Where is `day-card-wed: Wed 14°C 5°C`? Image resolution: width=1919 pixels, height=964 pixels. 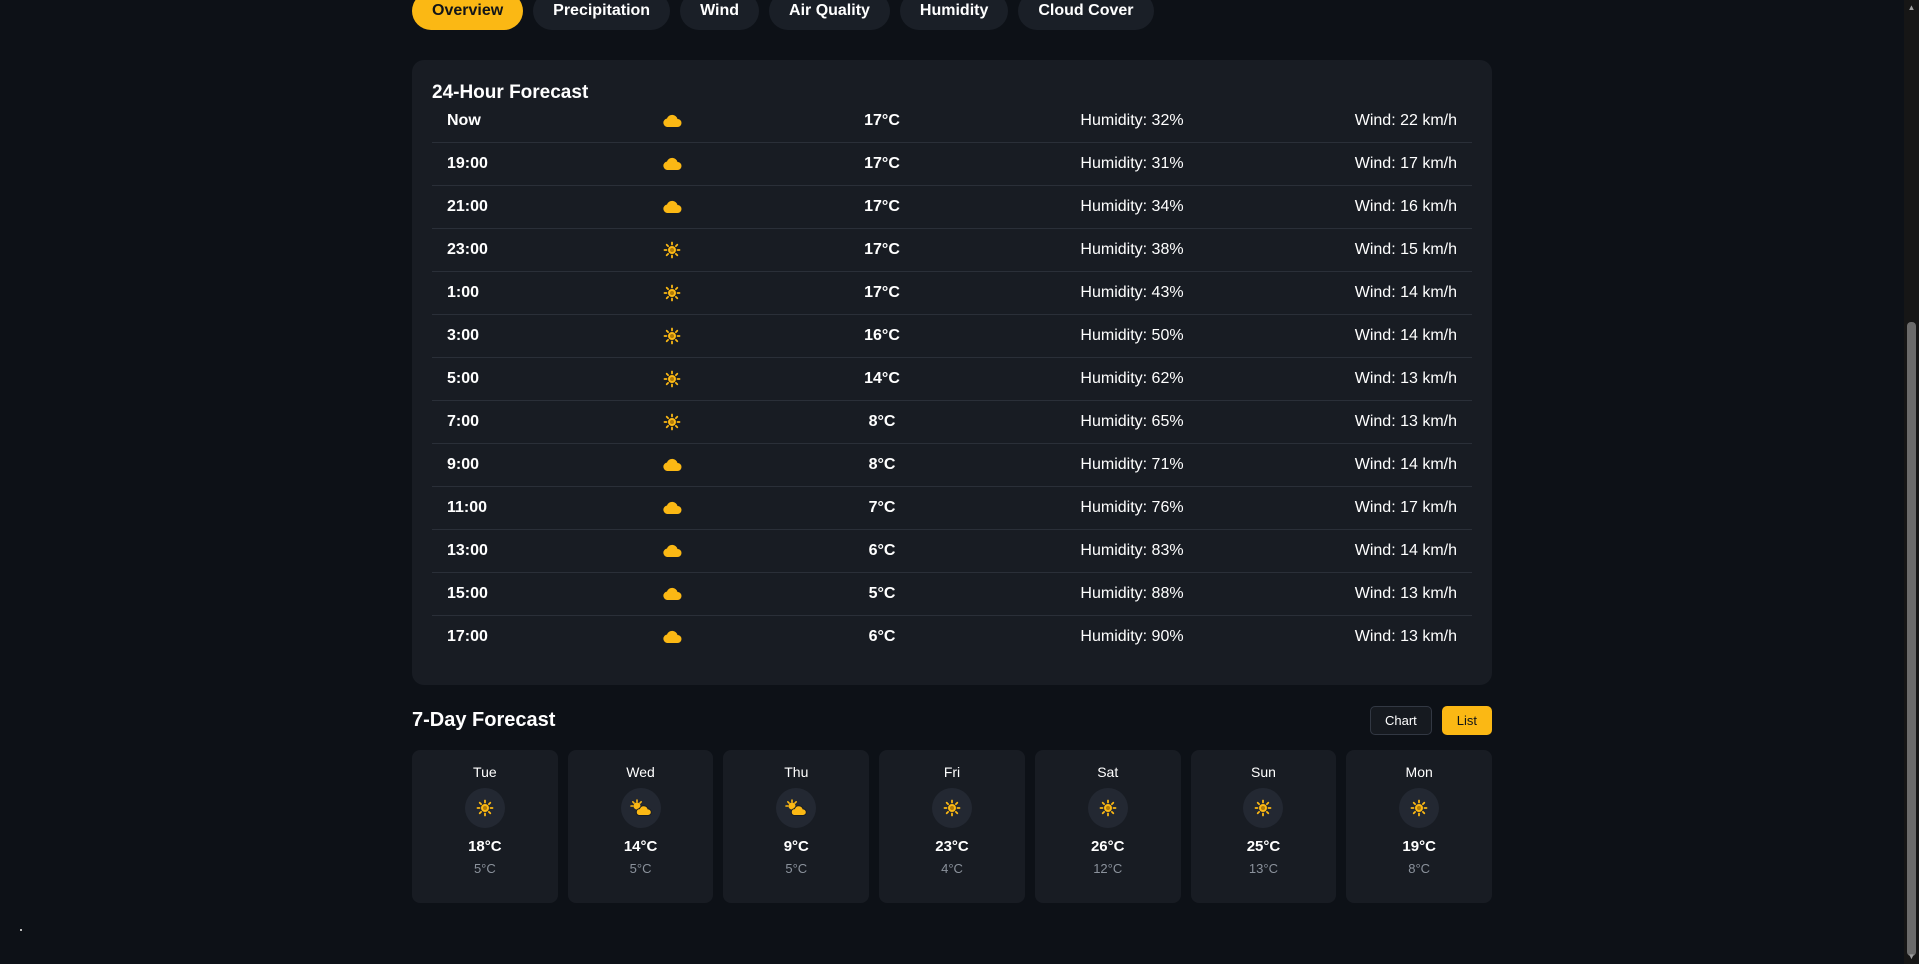 day-card-wed: Wed 14°C 5°C is located at coordinates (640, 826).